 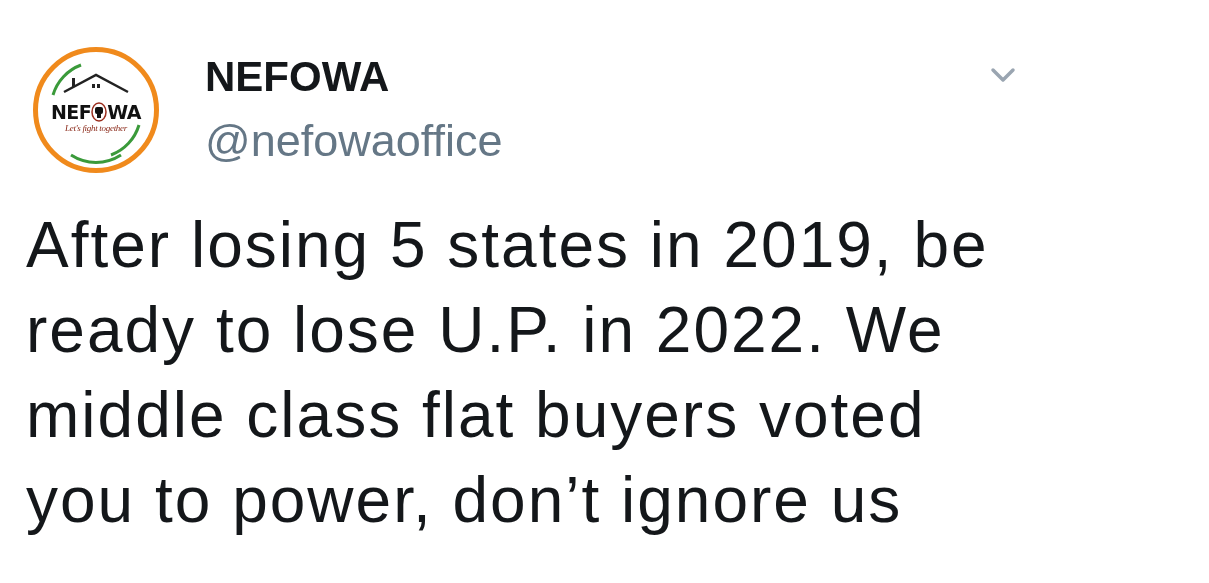 What do you see at coordinates (96, 128) in the screenshot?
I see `logo-tagline: Let's fight together` at bounding box center [96, 128].